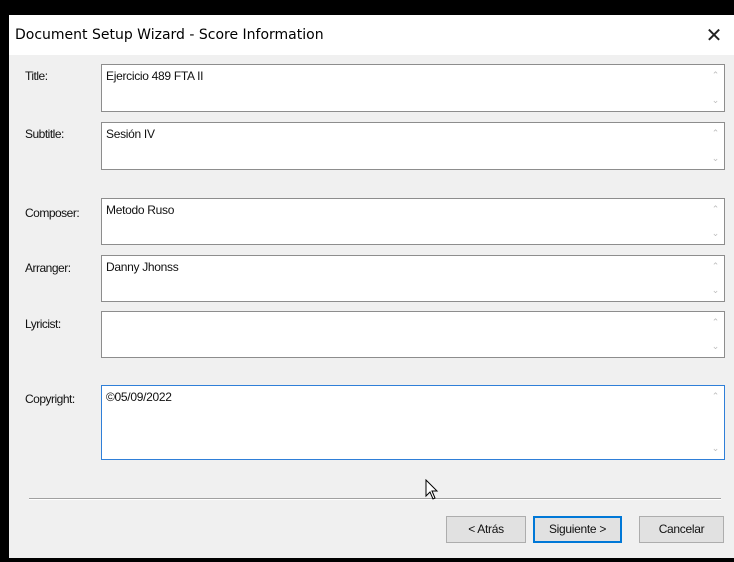 The height and width of the screenshot is (562, 734). I want to click on arranger-label: Arranger:, so click(48, 268).